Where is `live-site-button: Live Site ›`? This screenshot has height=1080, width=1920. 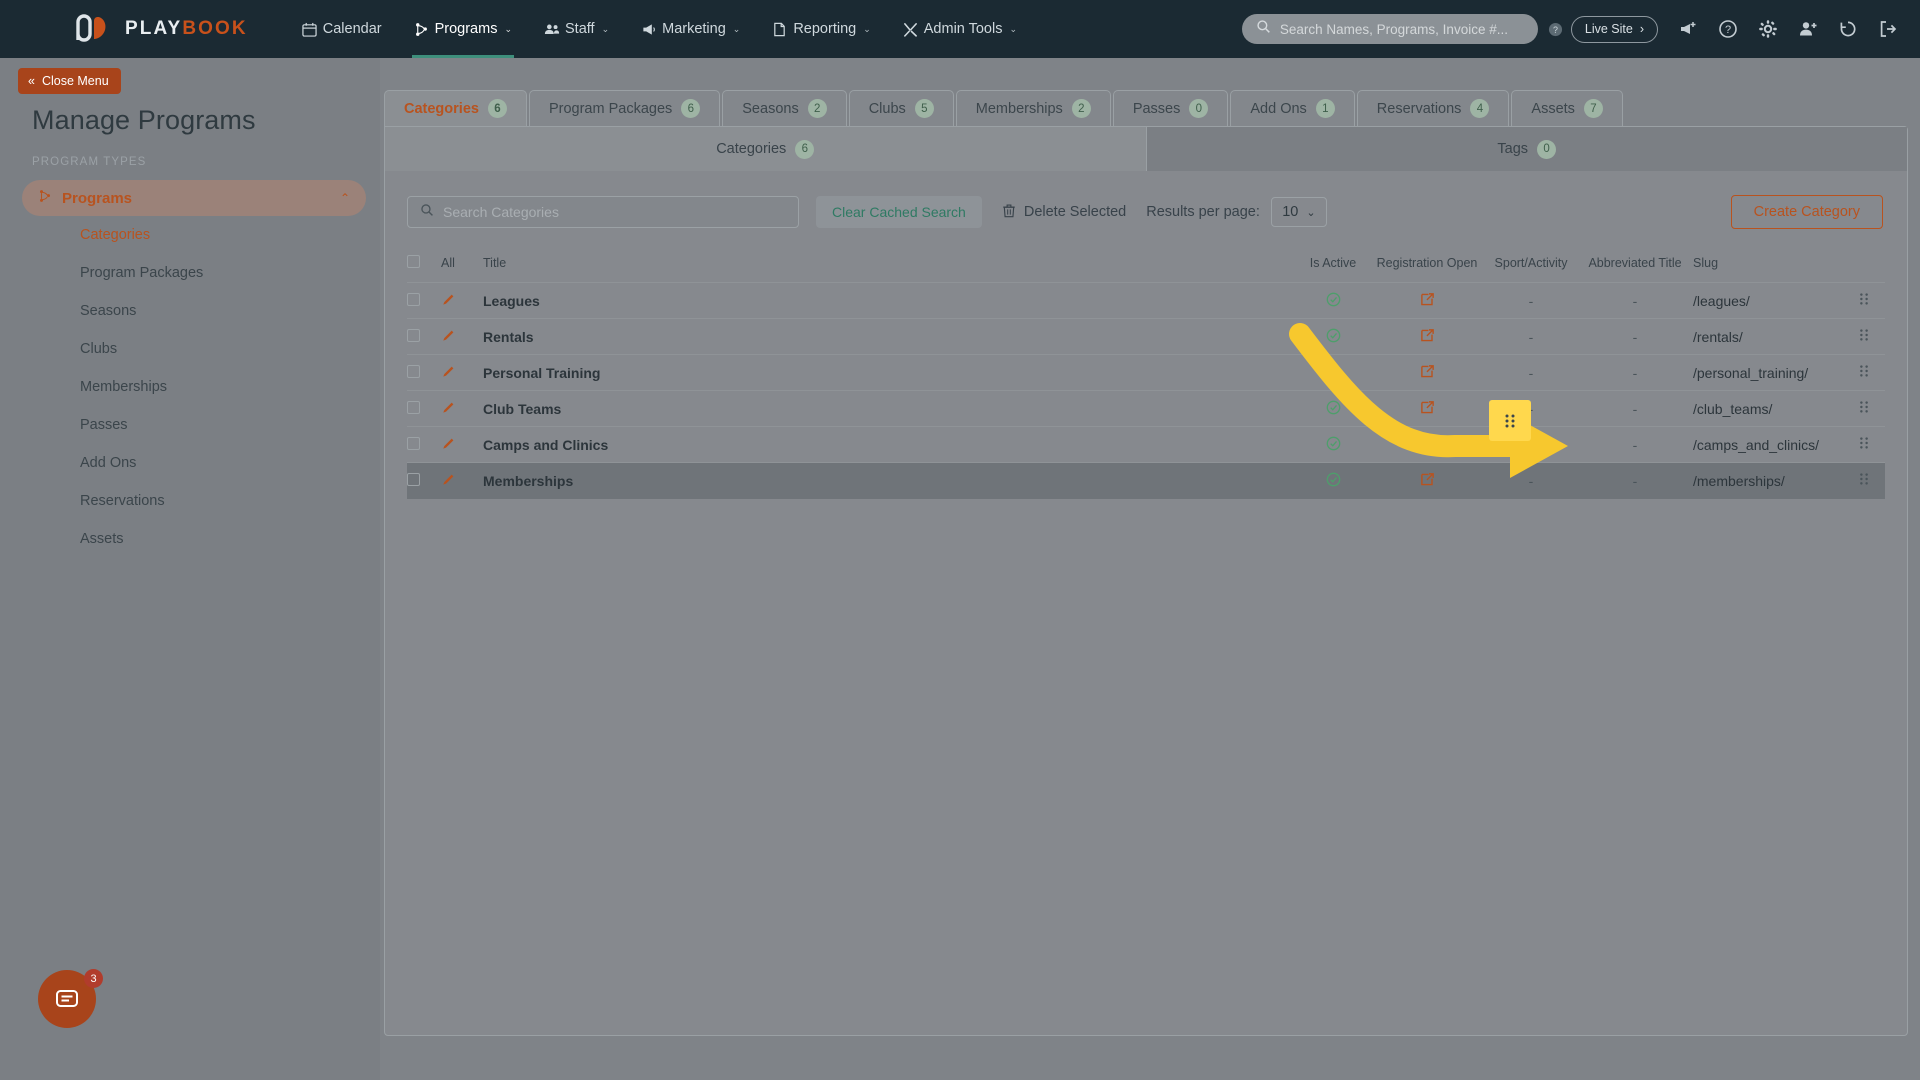
live-site-button: Live Site › is located at coordinates (1614, 29).